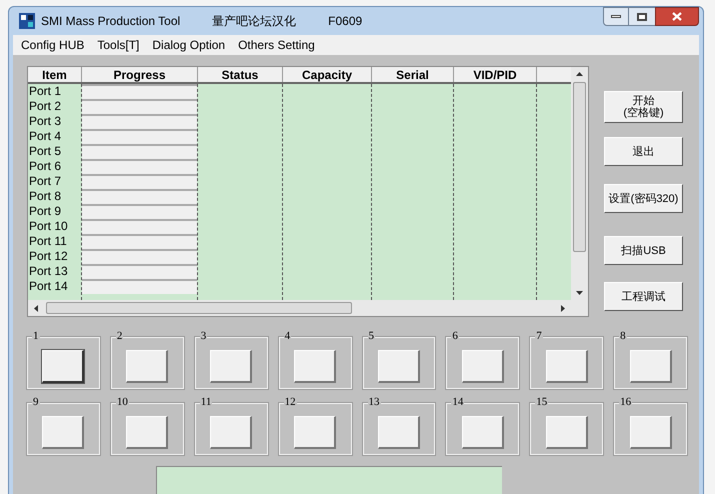 The image size is (715, 494). Describe the element at coordinates (254, 21) in the screenshot. I see `window-subtitle: 量产吧论坛汉化` at that location.